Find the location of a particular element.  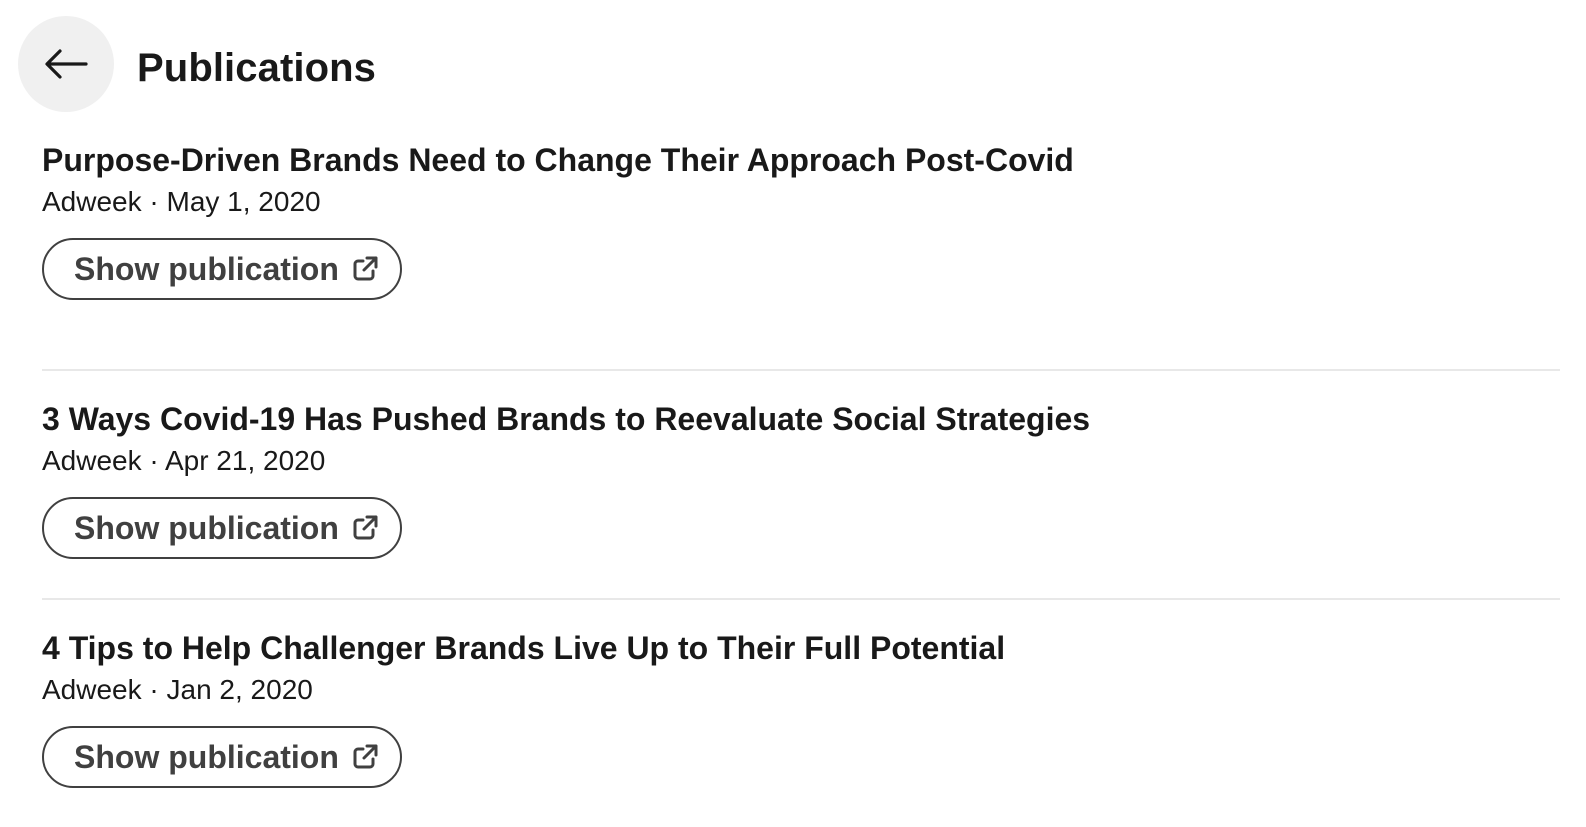

page-header: Publications is located at coordinates (197, 64).